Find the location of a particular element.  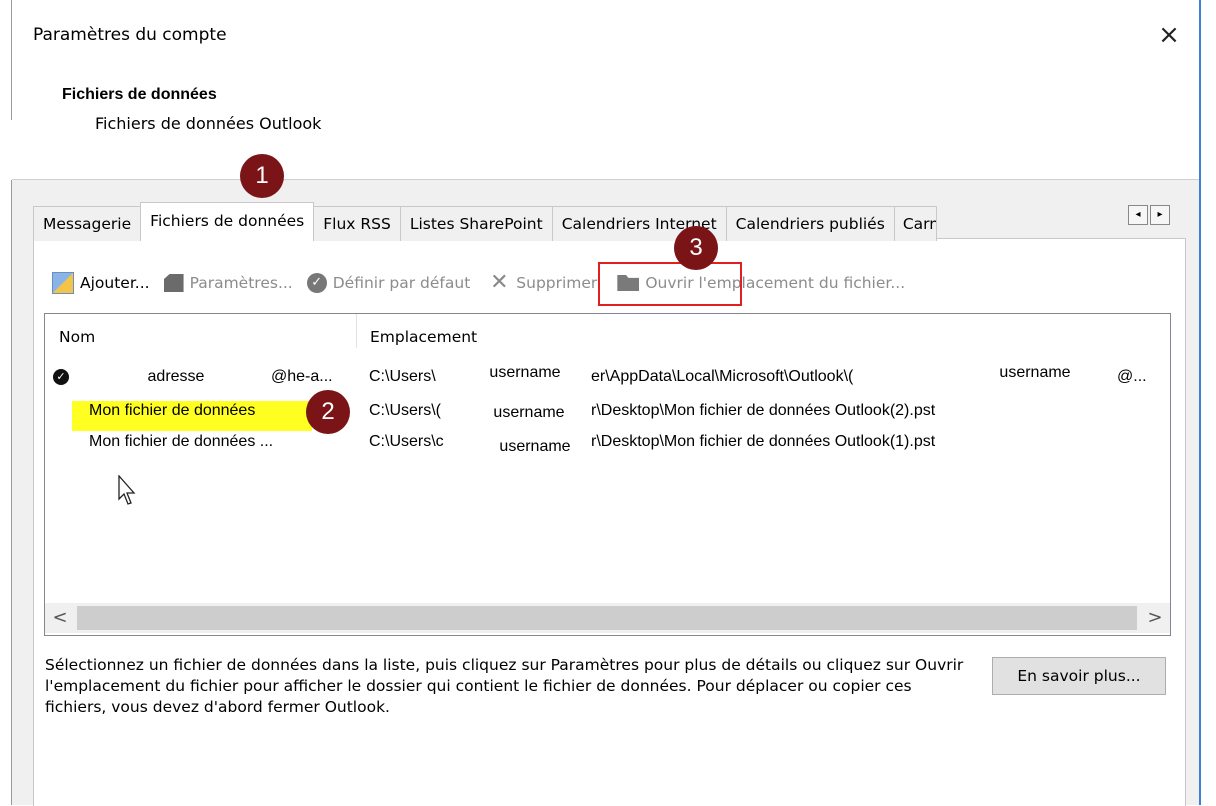

column-divider is located at coordinates (356, 331).